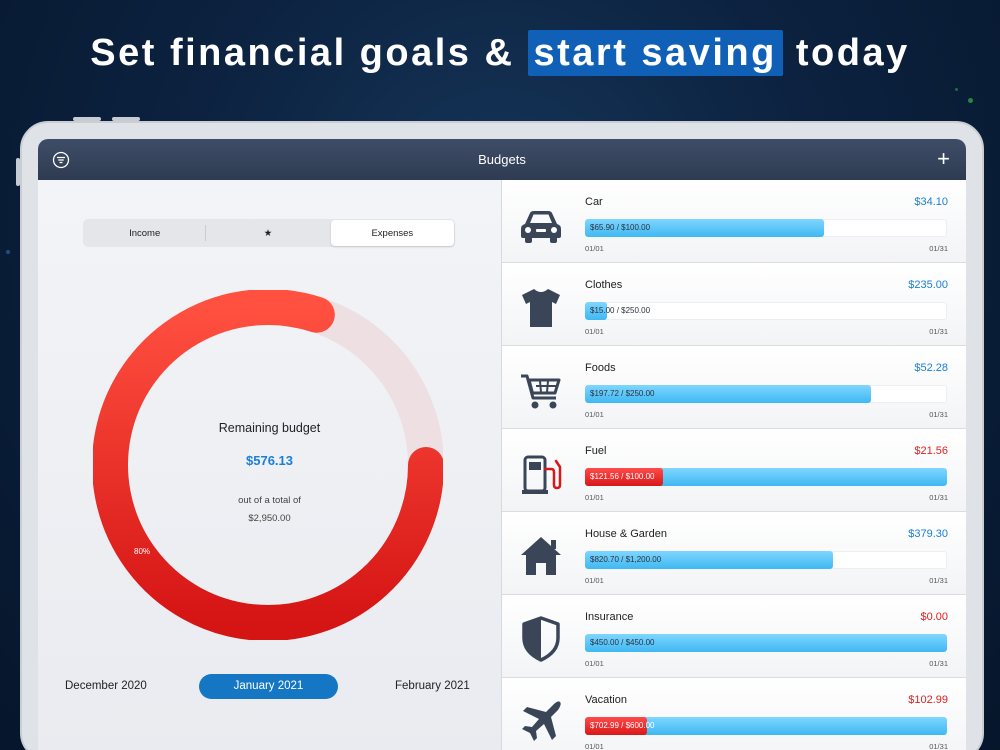  I want to click on car-icon, so click(541, 227).